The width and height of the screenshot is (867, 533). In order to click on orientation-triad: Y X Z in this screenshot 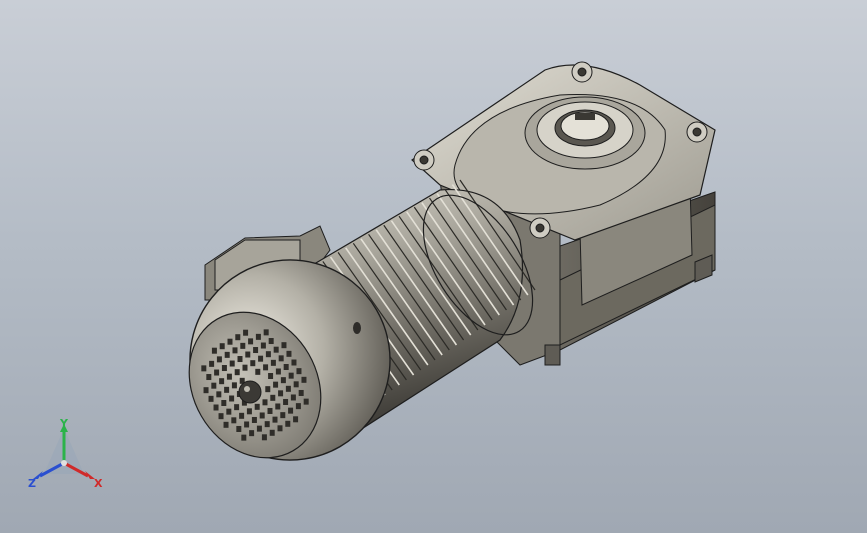, I will do `click(64, 456)`.